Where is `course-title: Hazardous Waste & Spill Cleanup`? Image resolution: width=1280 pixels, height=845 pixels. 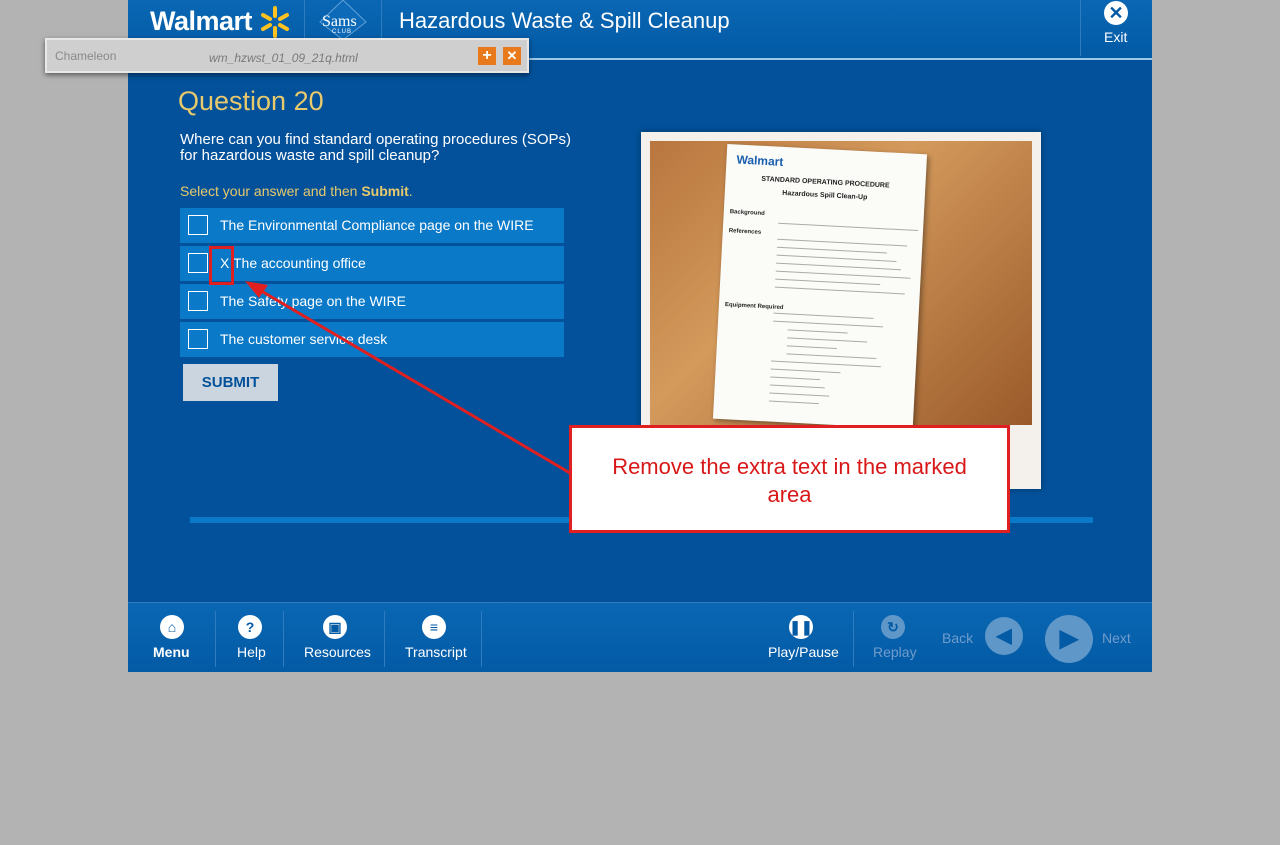 course-title: Hazardous Waste & Spill Cleanup is located at coordinates (564, 20).